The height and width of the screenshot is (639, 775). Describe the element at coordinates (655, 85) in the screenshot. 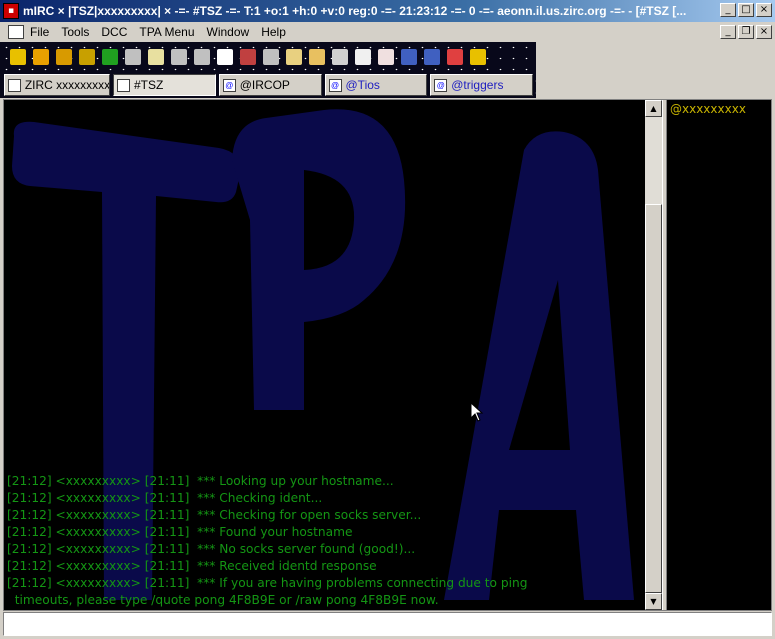

I see `switchbar-empty-area` at that location.